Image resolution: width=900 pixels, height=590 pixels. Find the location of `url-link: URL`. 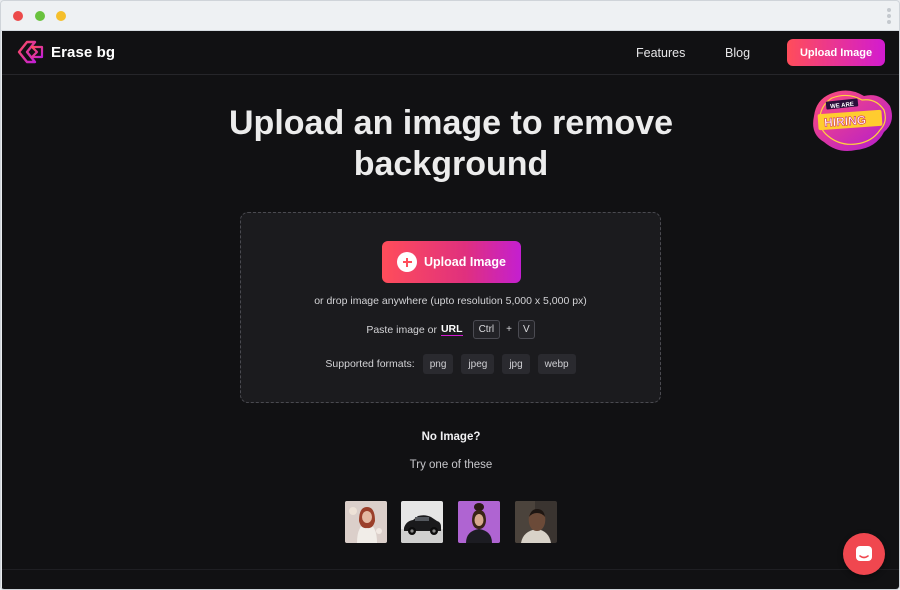

url-link: URL is located at coordinates (451, 329).